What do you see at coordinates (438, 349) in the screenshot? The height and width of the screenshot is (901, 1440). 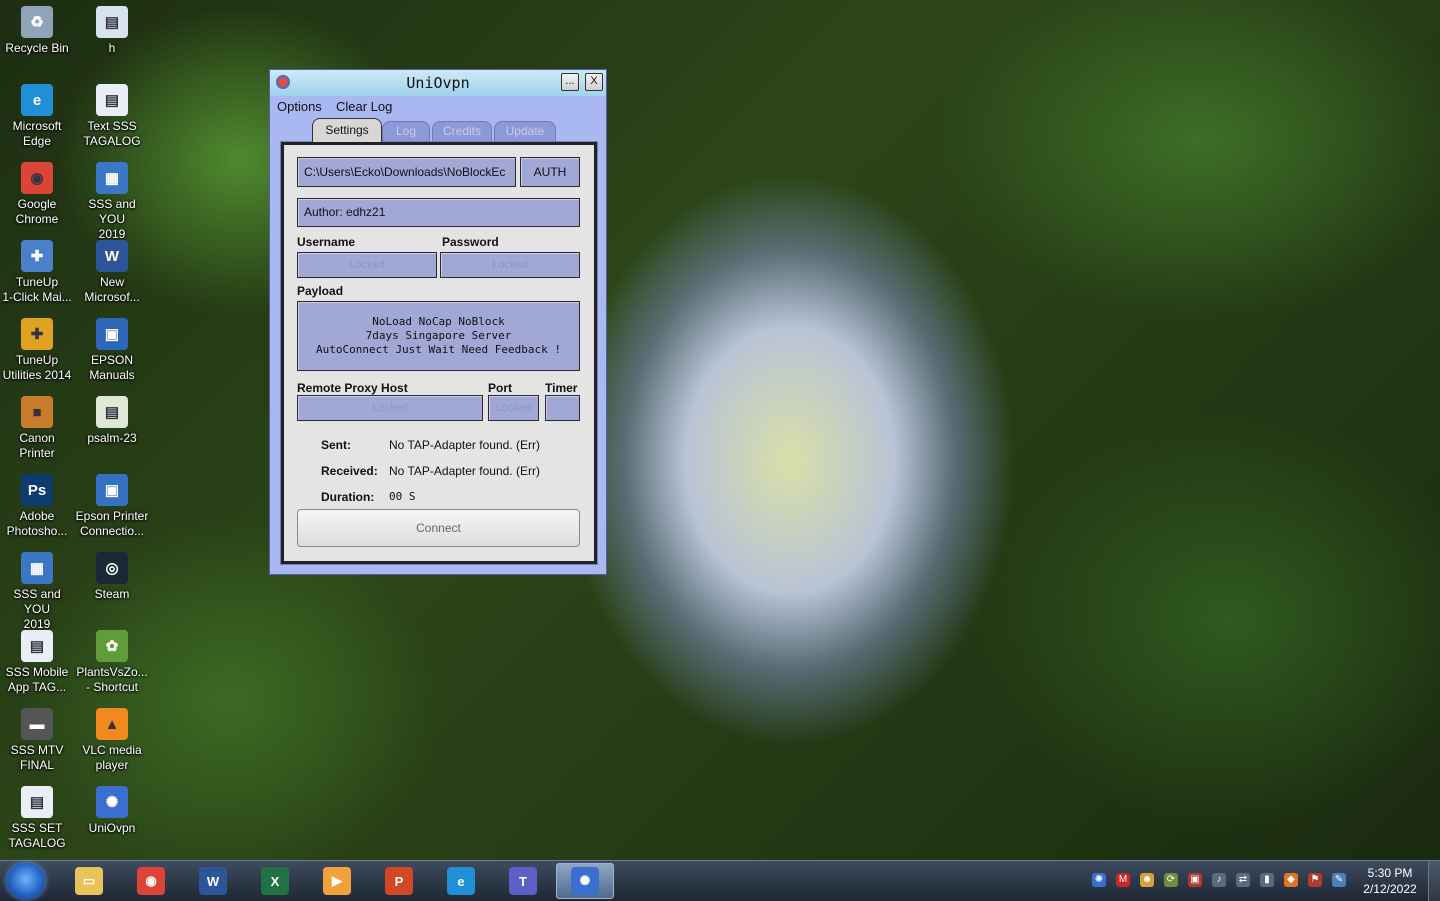 I see `payload-line-3: AutoConnect Just Wait Need Feedback !` at bounding box center [438, 349].